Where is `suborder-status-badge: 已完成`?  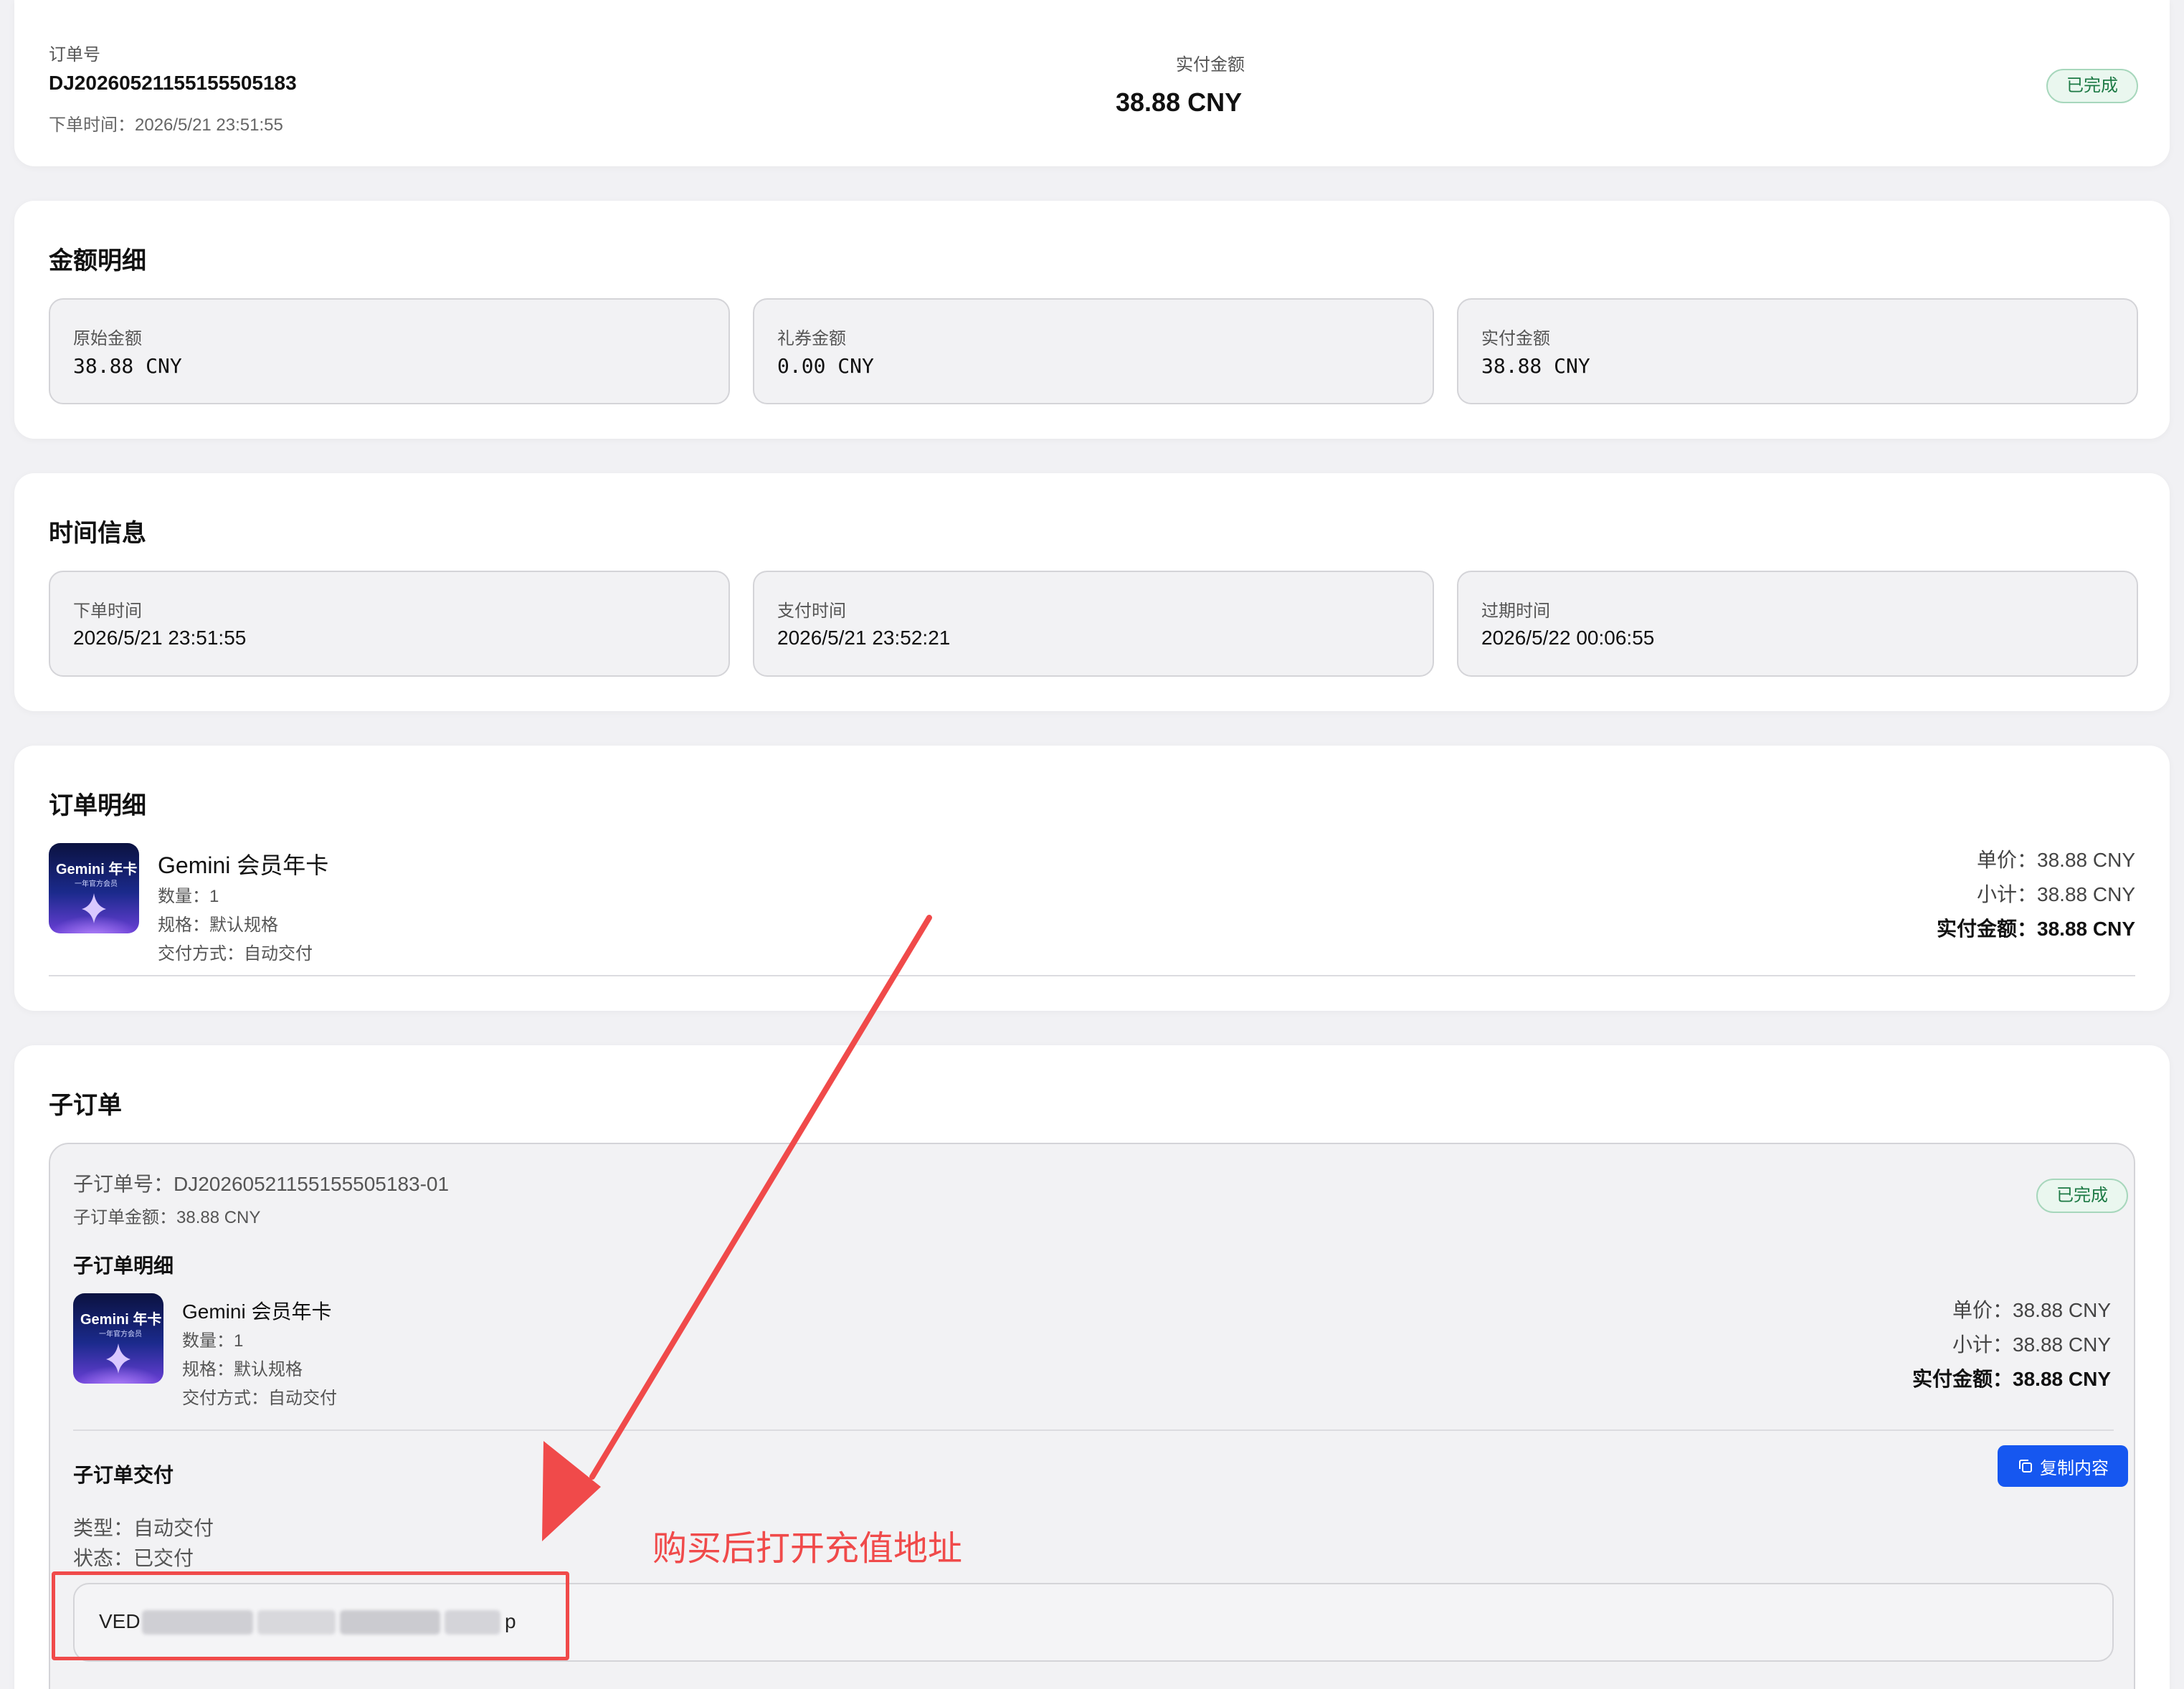
suborder-status-badge: 已完成 is located at coordinates (2082, 1196).